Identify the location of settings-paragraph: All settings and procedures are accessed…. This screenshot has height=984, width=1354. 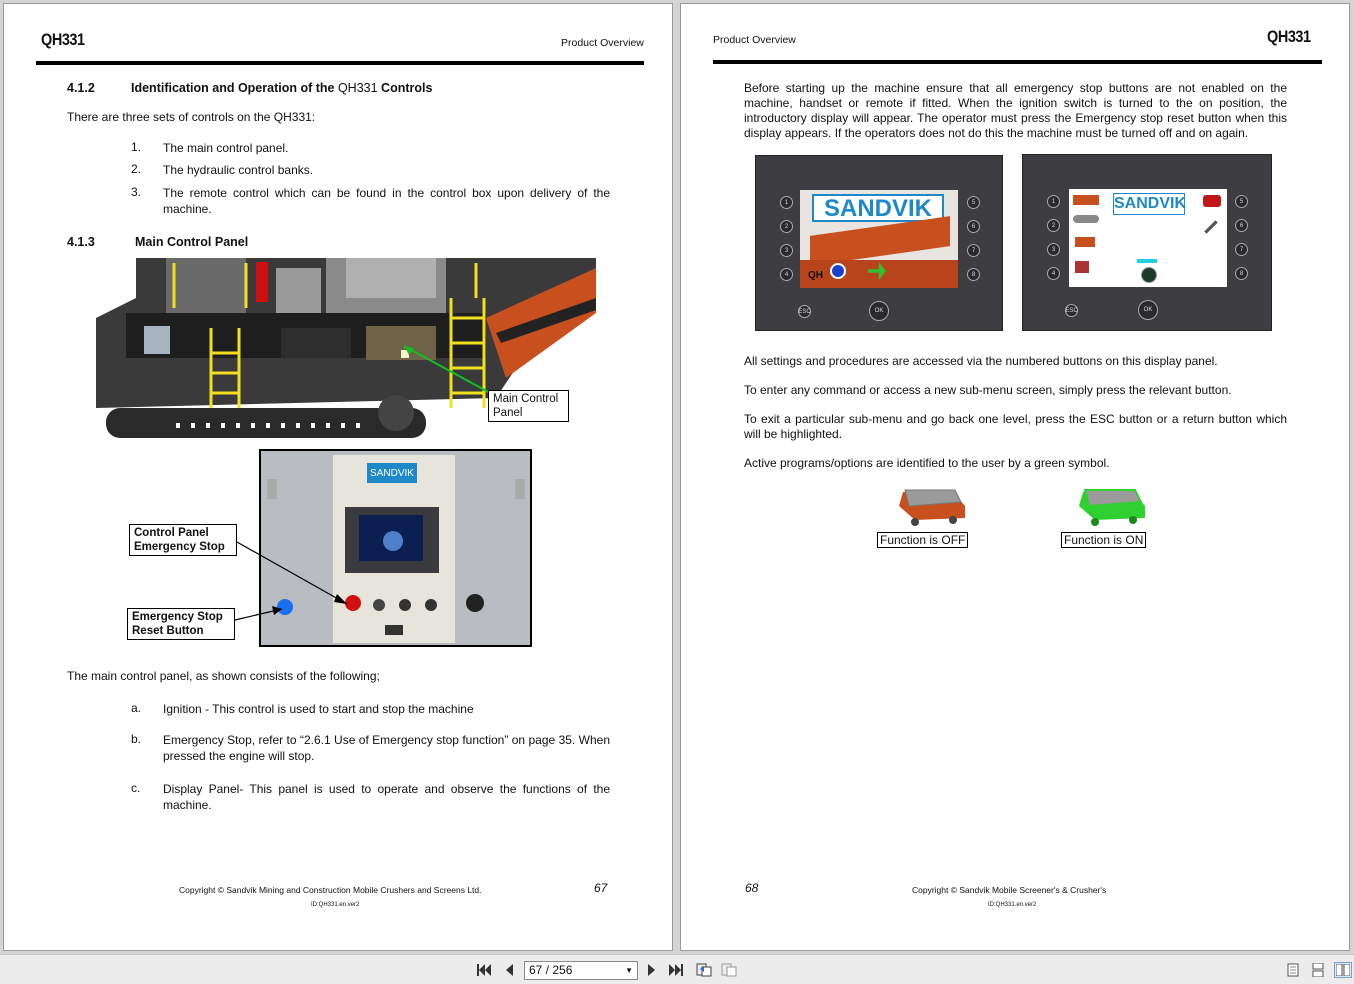
(981, 361).